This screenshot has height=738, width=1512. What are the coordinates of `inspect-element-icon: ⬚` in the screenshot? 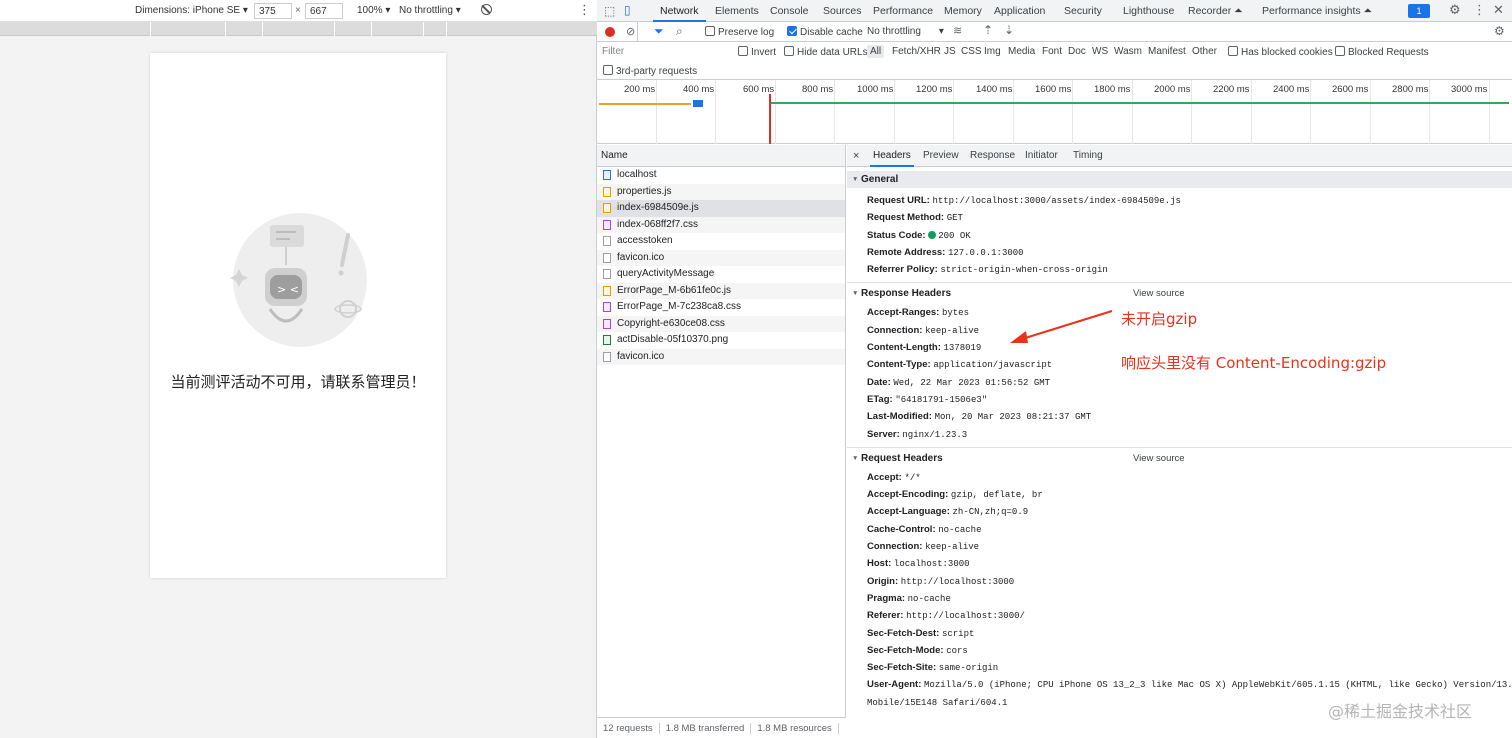 It's located at (609, 11).